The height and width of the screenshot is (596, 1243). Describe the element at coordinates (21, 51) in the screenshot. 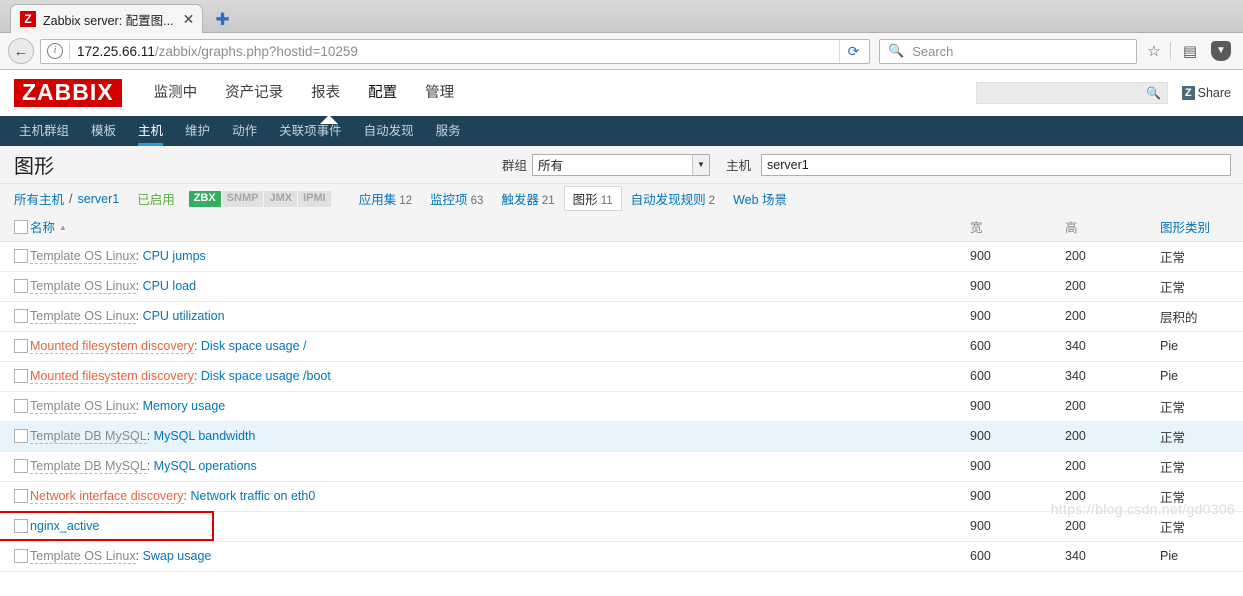

I see `back-icon: ←` at that location.